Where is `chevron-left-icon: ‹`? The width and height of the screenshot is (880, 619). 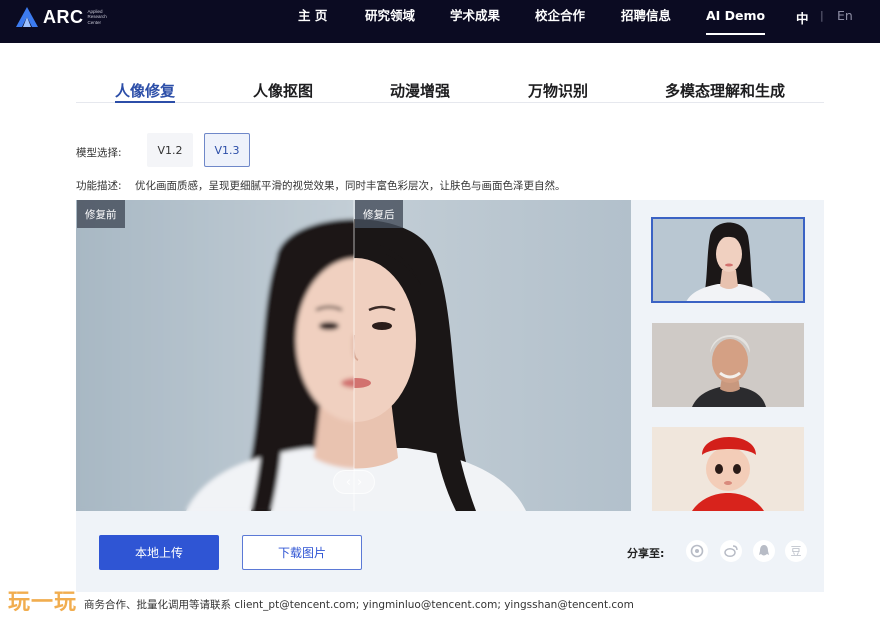 chevron-left-icon: ‹ is located at coordinates (348, 482).